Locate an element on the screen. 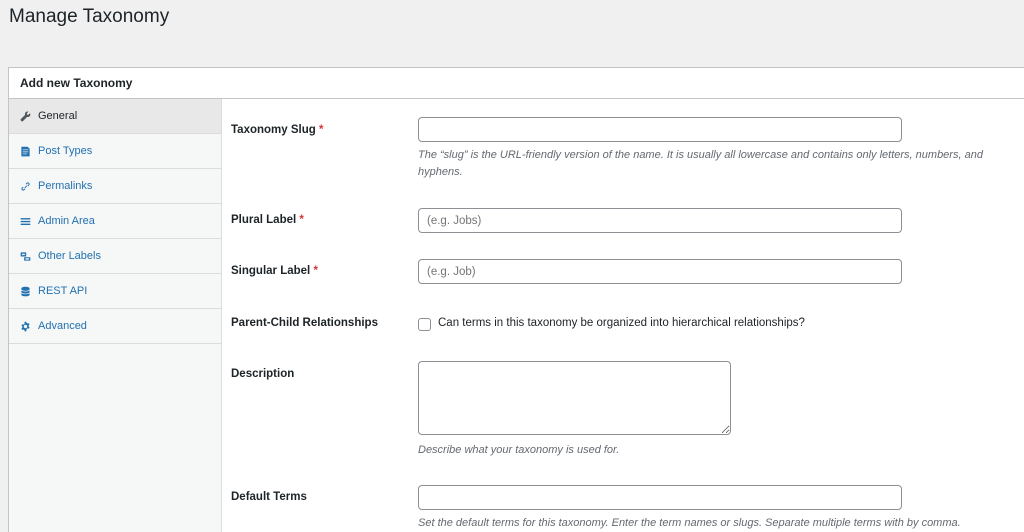 This screenshot has height=532, width=1024. database-icon is located at coordinates (25, 291).